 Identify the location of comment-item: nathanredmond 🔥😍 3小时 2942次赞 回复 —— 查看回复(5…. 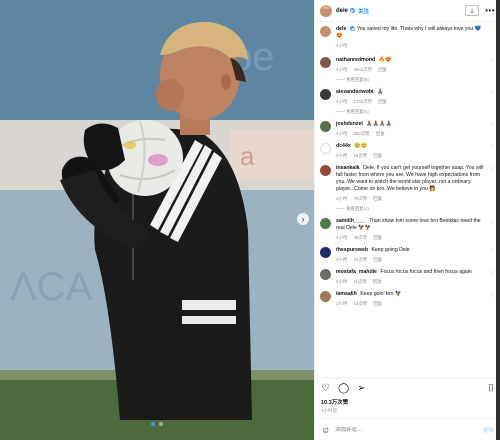
(407, 70).